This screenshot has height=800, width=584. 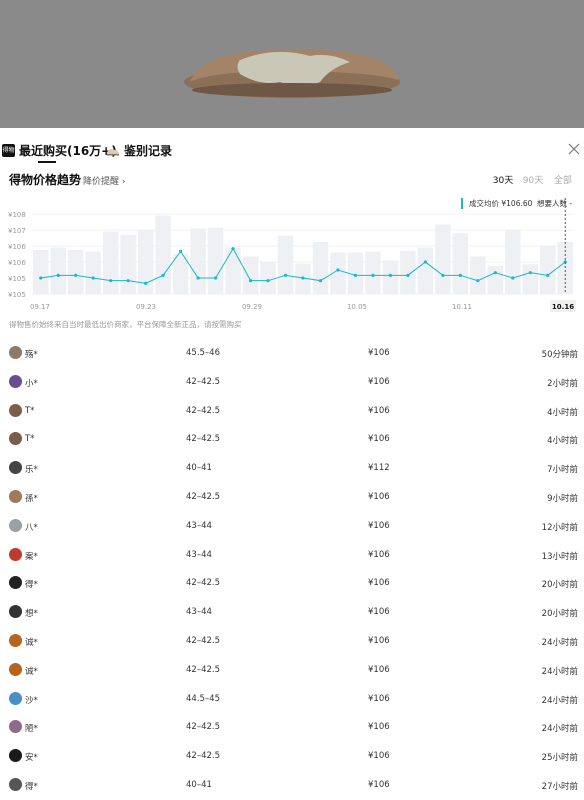 What do you see at coordinates (68, 151) in the screenshot?
I see `tab-recent-label: 最近购买(16万+)` at bounding box center [68, 151].